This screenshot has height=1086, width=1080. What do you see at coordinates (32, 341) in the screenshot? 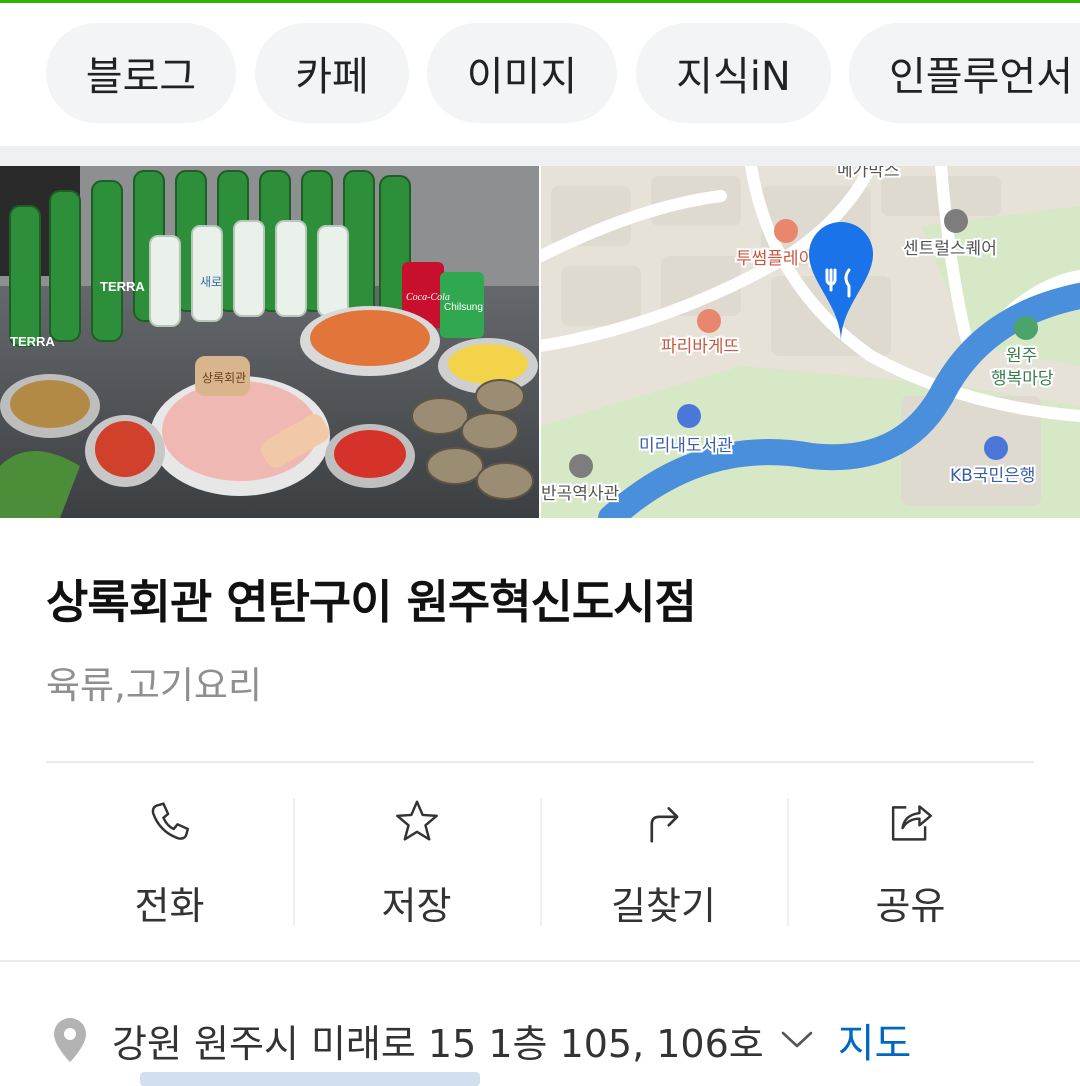
I see `beer-label-2: TERRA` at bounding box center [32, 341].